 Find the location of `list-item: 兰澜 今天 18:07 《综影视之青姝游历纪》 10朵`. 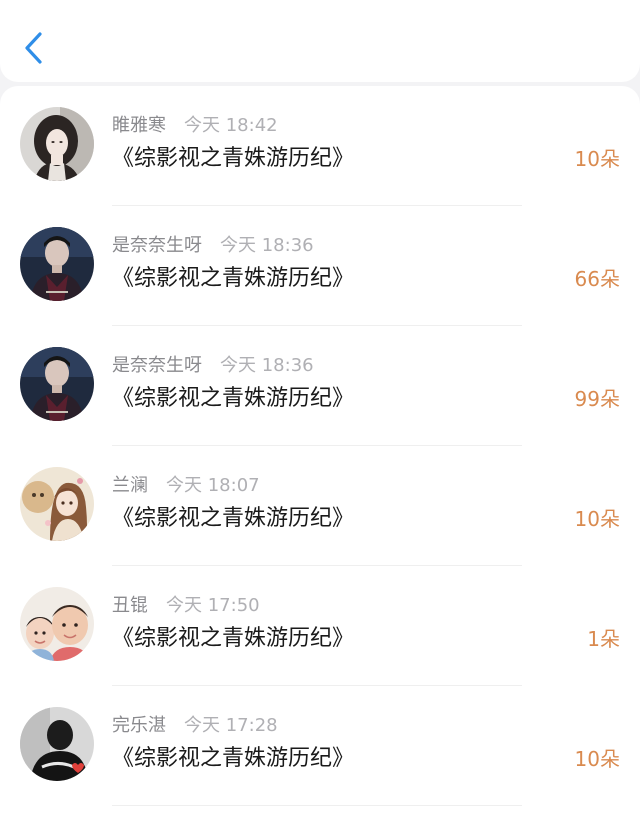

list-item: 兰澜 今天 18:07 《综影视之青姝游历纪》 10朵 is located at coordinates (320, 506).